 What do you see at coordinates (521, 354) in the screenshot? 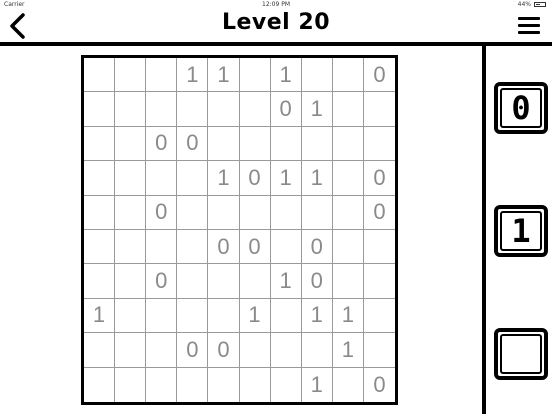
I see `choice-clear-button` at bounding box center [521, 354].